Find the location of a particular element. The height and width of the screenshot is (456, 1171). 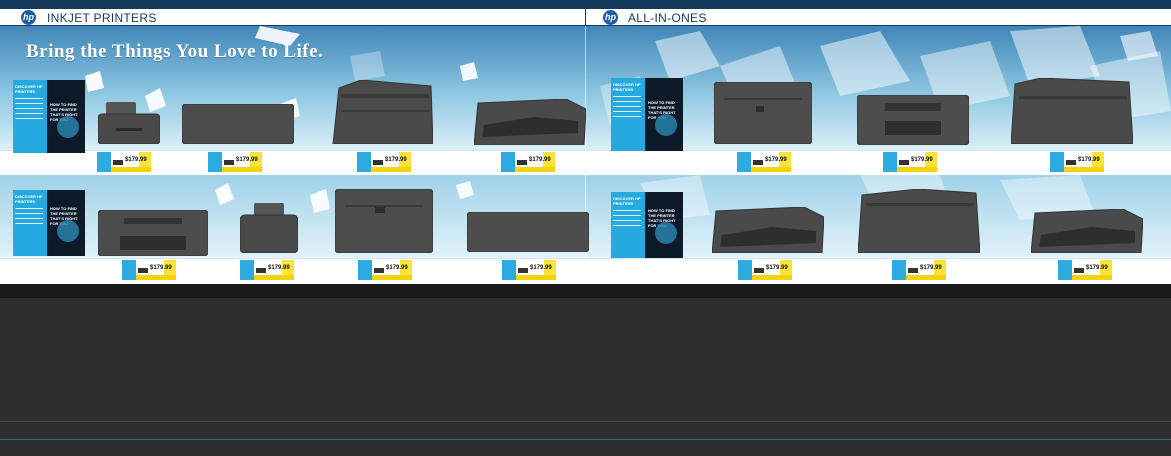

banner-tagline: Bring the Things You Love to Life. is located at coordinates (175, 51).